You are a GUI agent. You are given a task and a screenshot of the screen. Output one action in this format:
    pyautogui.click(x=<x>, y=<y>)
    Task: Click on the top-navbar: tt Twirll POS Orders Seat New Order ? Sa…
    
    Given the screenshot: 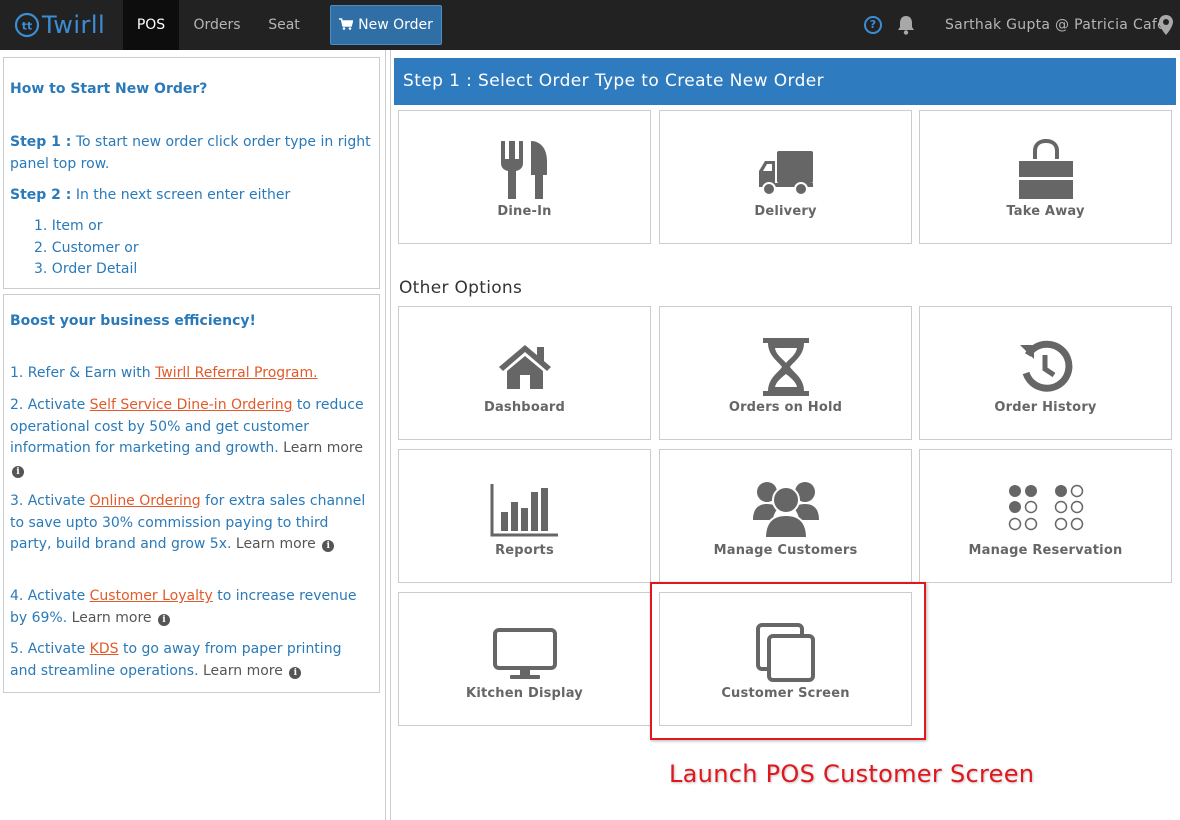 What is the action you would take?
    pyautogui.click(x=590, y=25)
    